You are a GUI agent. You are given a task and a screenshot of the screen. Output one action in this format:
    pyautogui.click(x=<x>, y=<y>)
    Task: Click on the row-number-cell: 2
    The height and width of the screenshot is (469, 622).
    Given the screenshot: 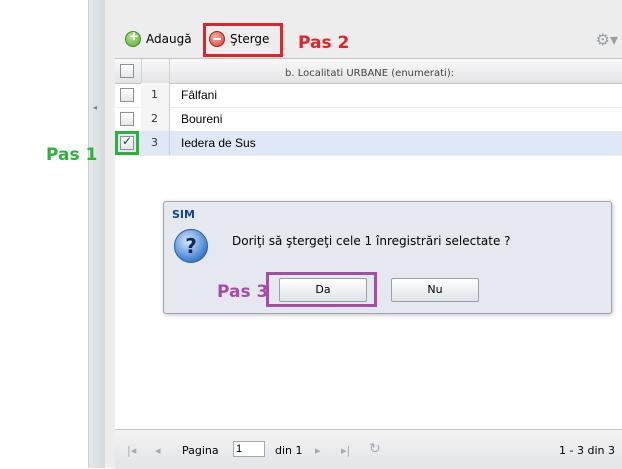 What is the action you would take?
    pyautogui.click(x=155, y=119)
    